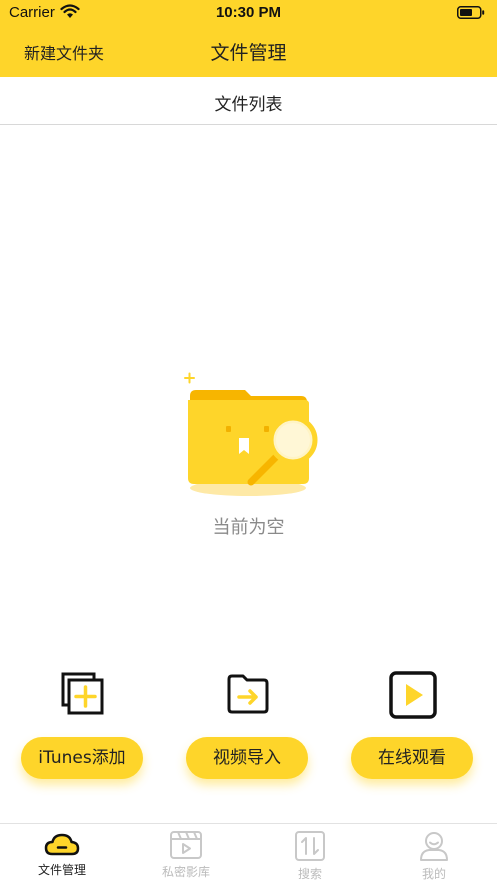 The width and height of the screenshot is (497, 884). I want to click on file-list-header: 文件列表, so click(248, 101).